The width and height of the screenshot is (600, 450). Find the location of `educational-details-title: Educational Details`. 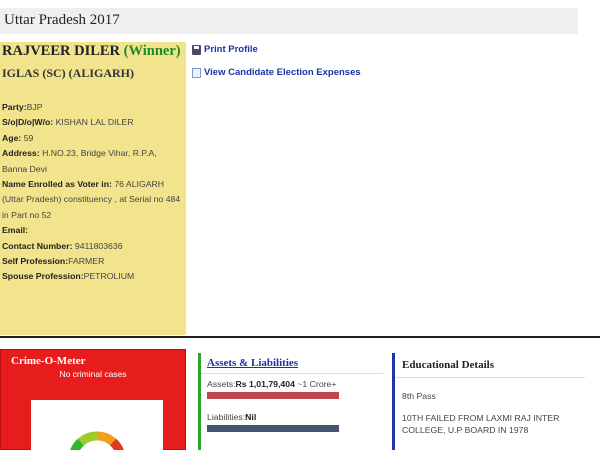

educational-details-title: Educational Details is located at coordinates (448, 365).